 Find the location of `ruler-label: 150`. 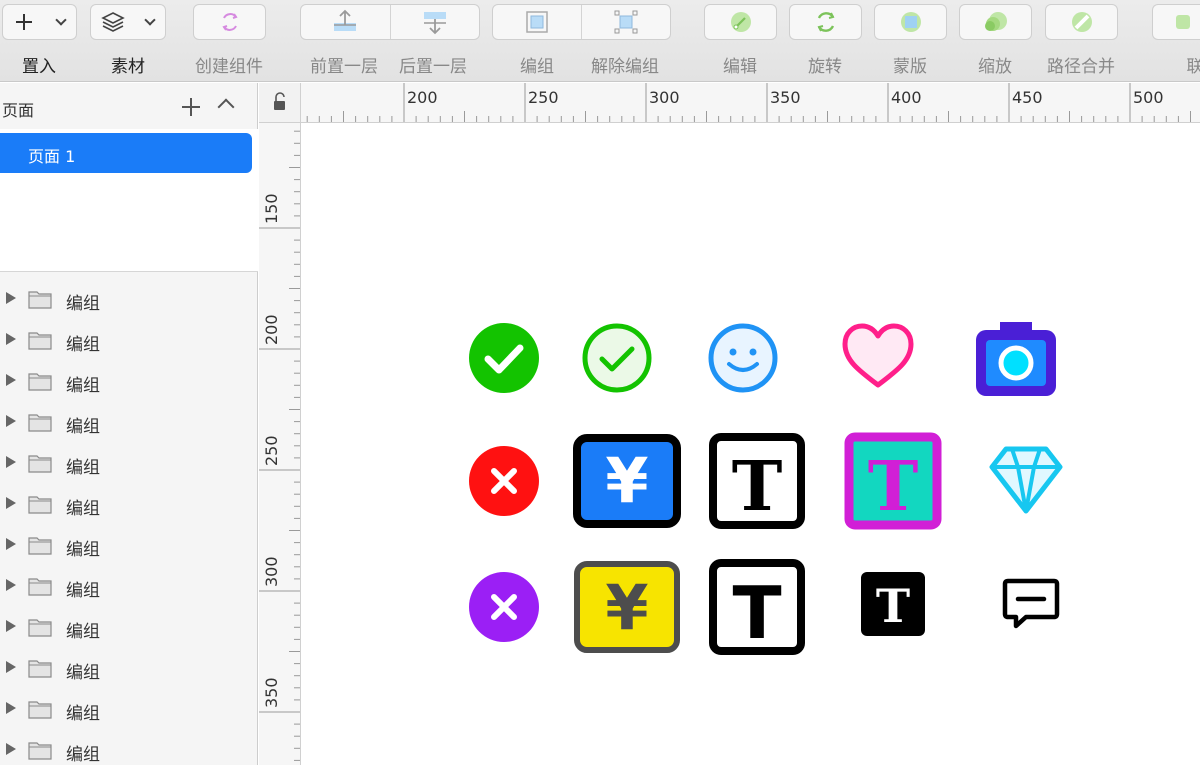

ruler-label: 150 is located at coordinates (271, 208).